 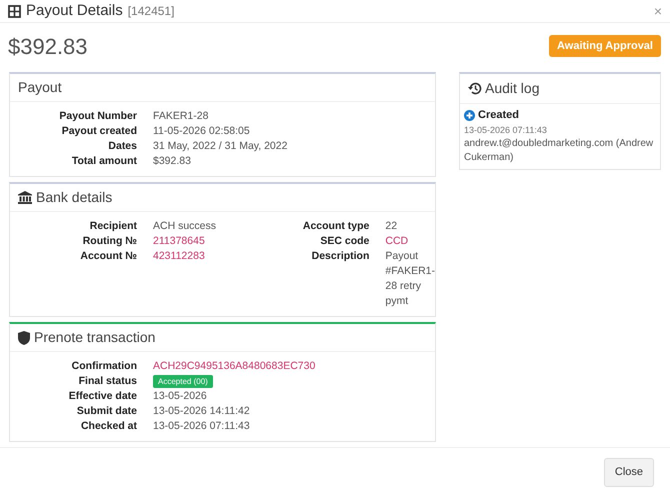 What do you see at coordinates (391, 226) in the screenshot?
I see `field-value: 22` at bounding box center [391, 226].